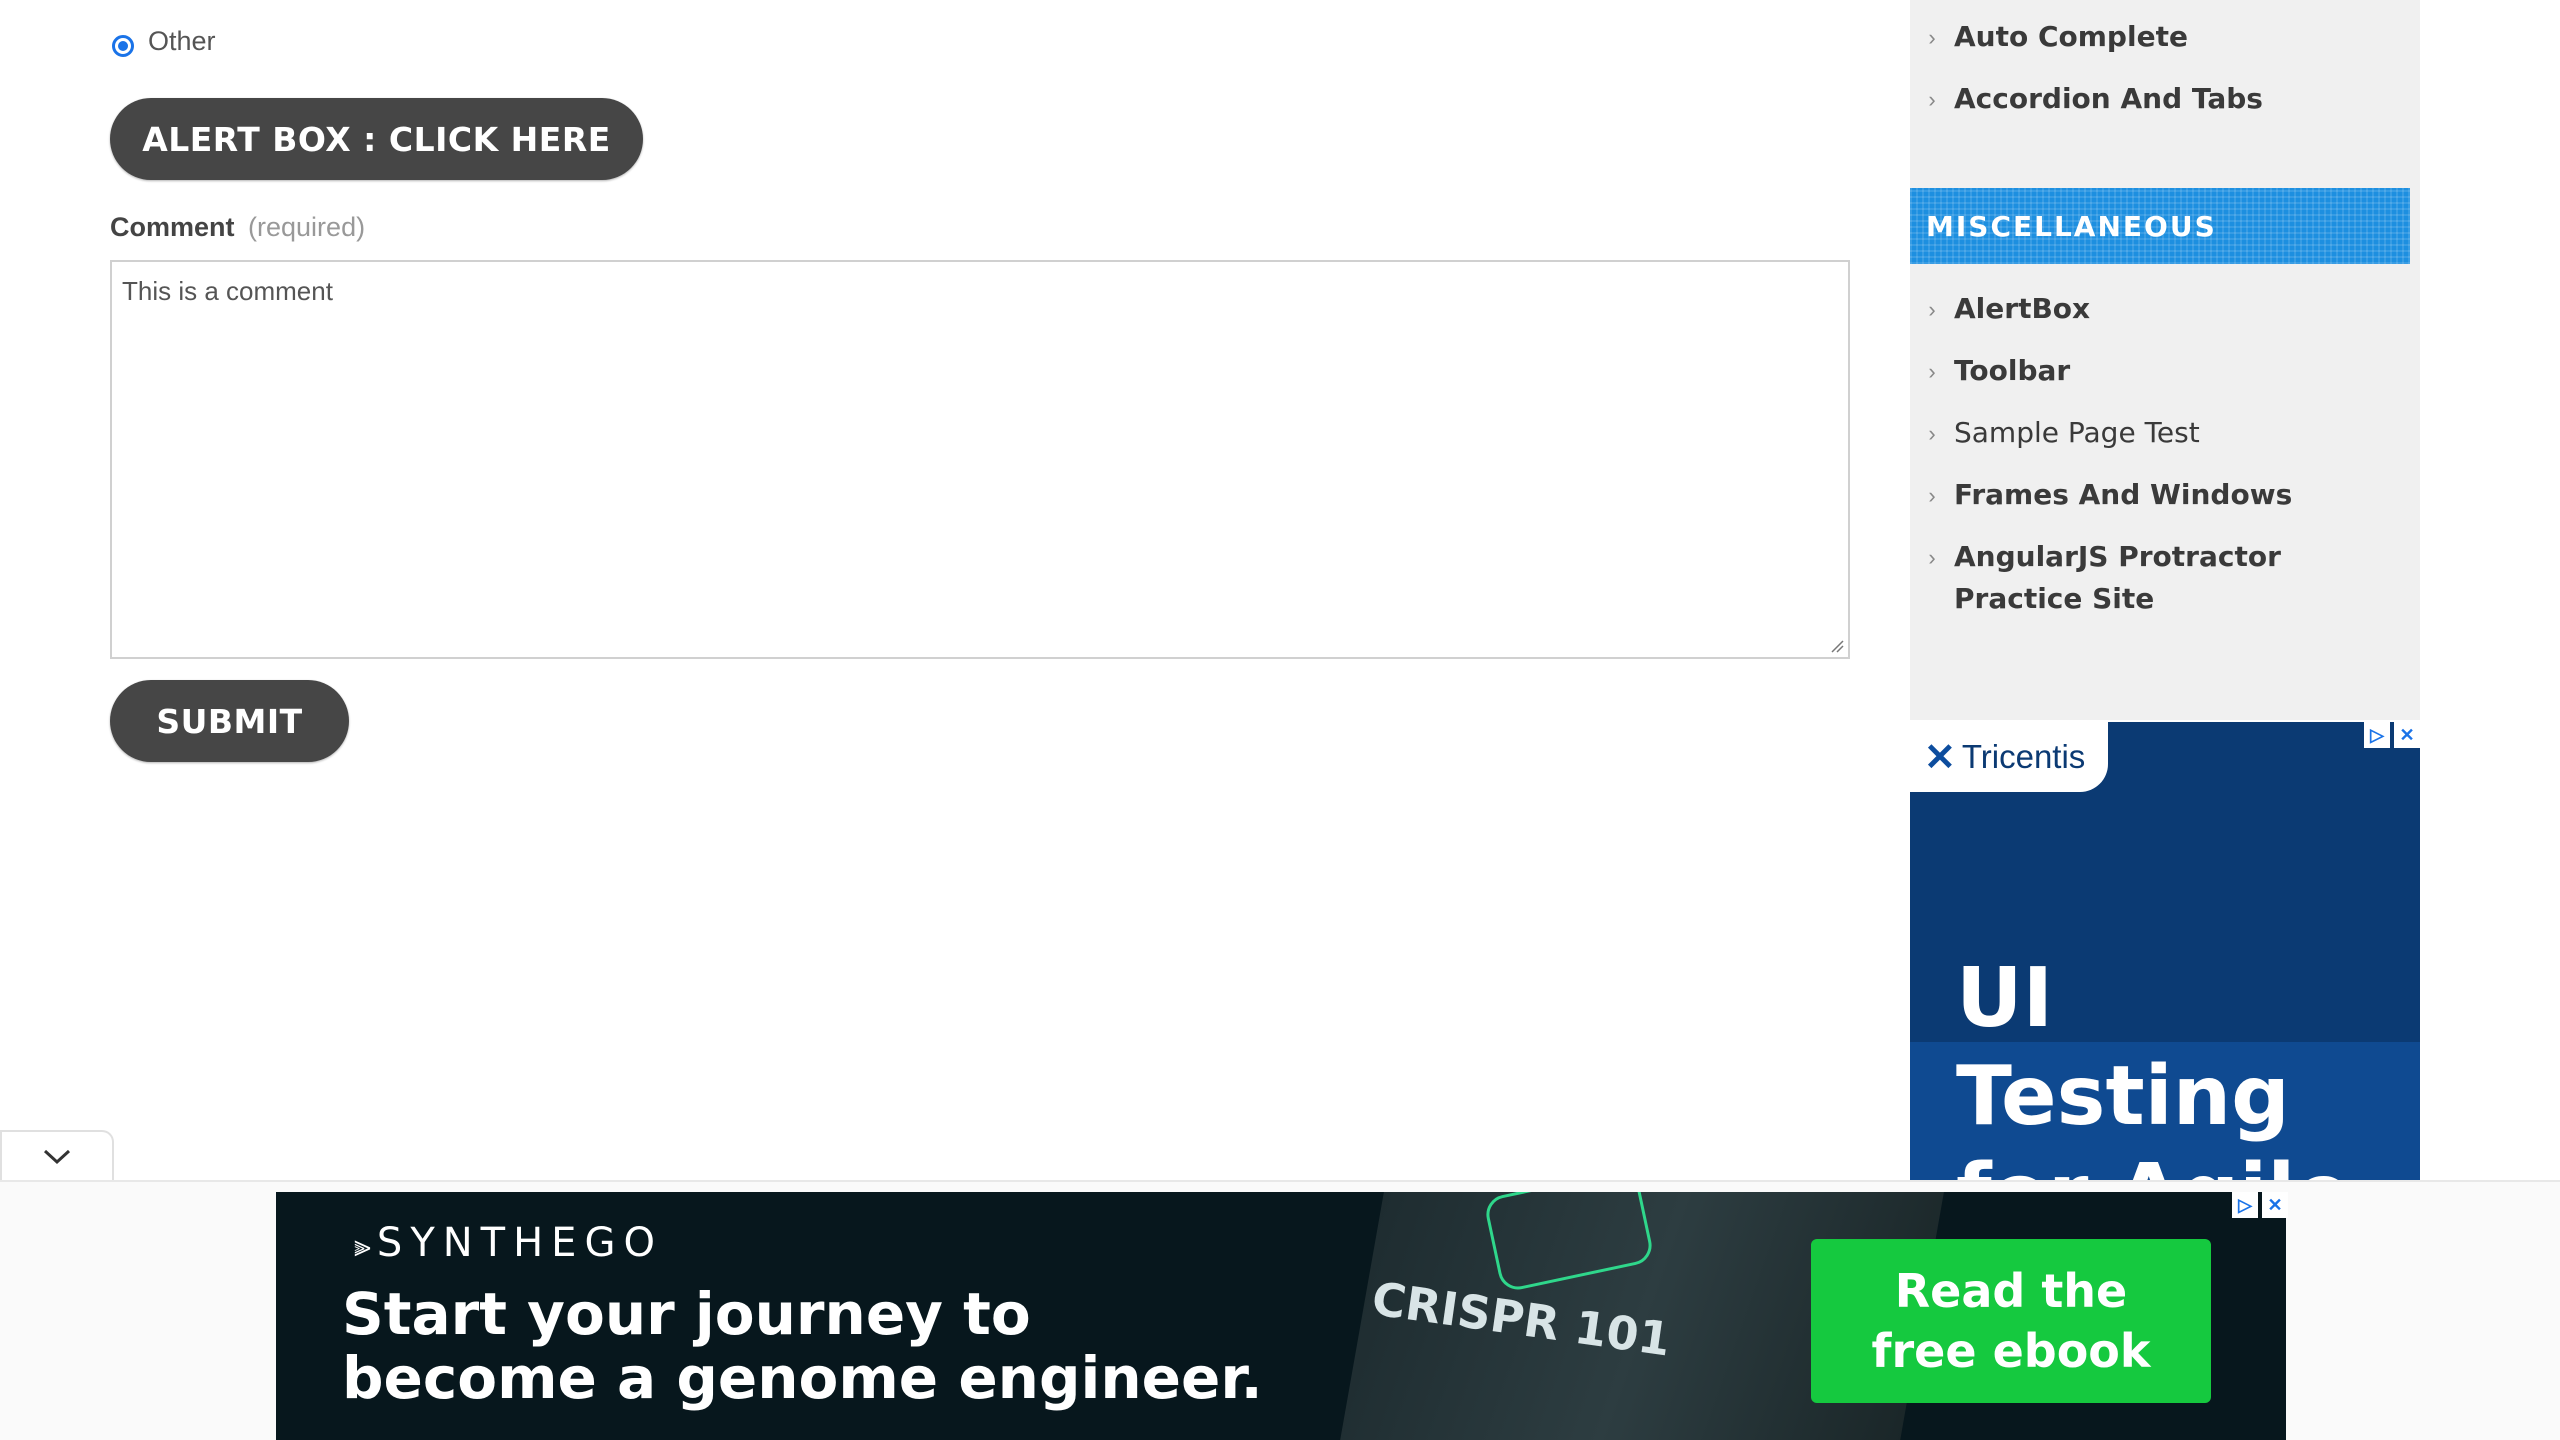  Describe the element at coordinates (2165, 311) in the screenshot. I see `sidebar-item-alertbox: › AlertBox` at that location.